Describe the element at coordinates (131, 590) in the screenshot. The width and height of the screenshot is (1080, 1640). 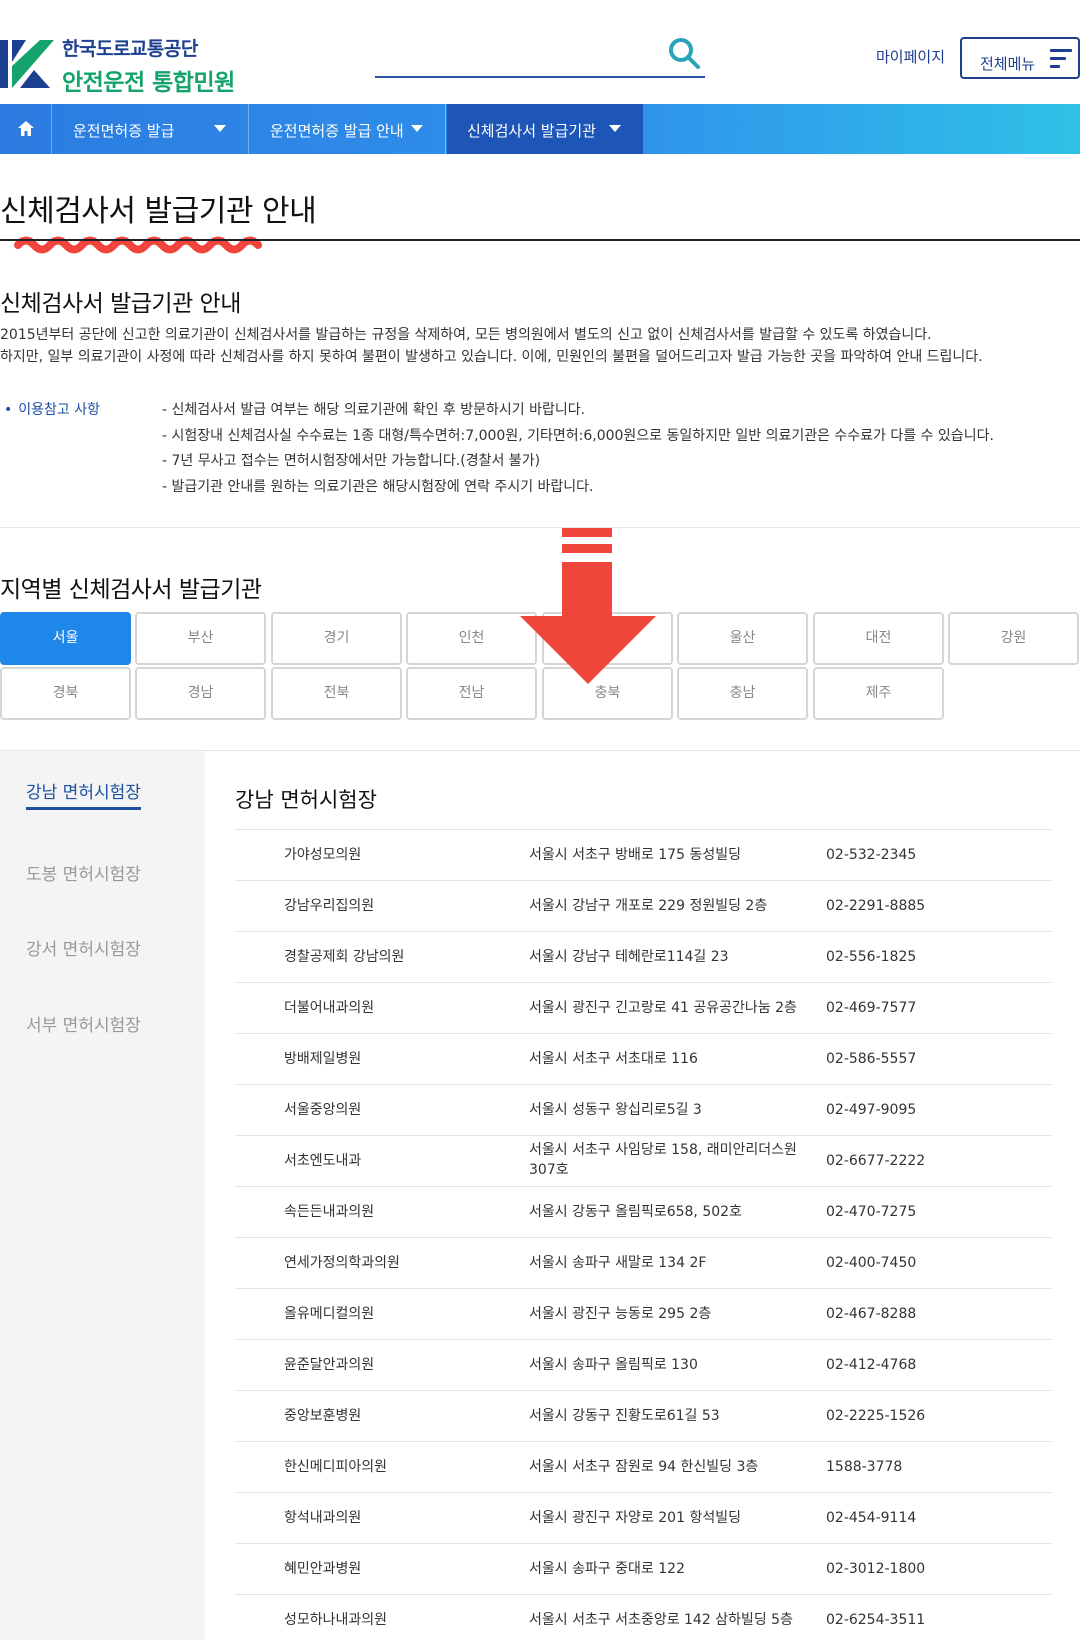
I see `regions-heading: 지역별 신체검사서 발급기관` at that location.